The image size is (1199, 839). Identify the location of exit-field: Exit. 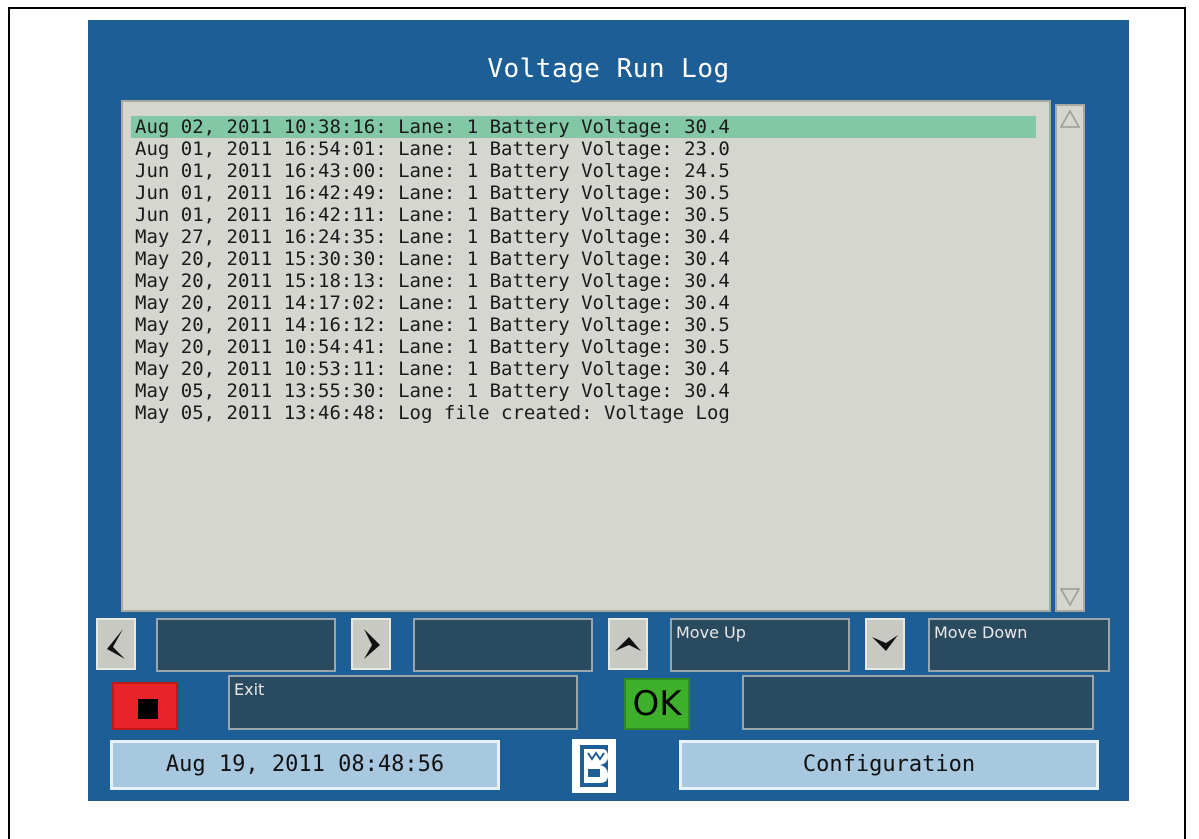
(403, 702).